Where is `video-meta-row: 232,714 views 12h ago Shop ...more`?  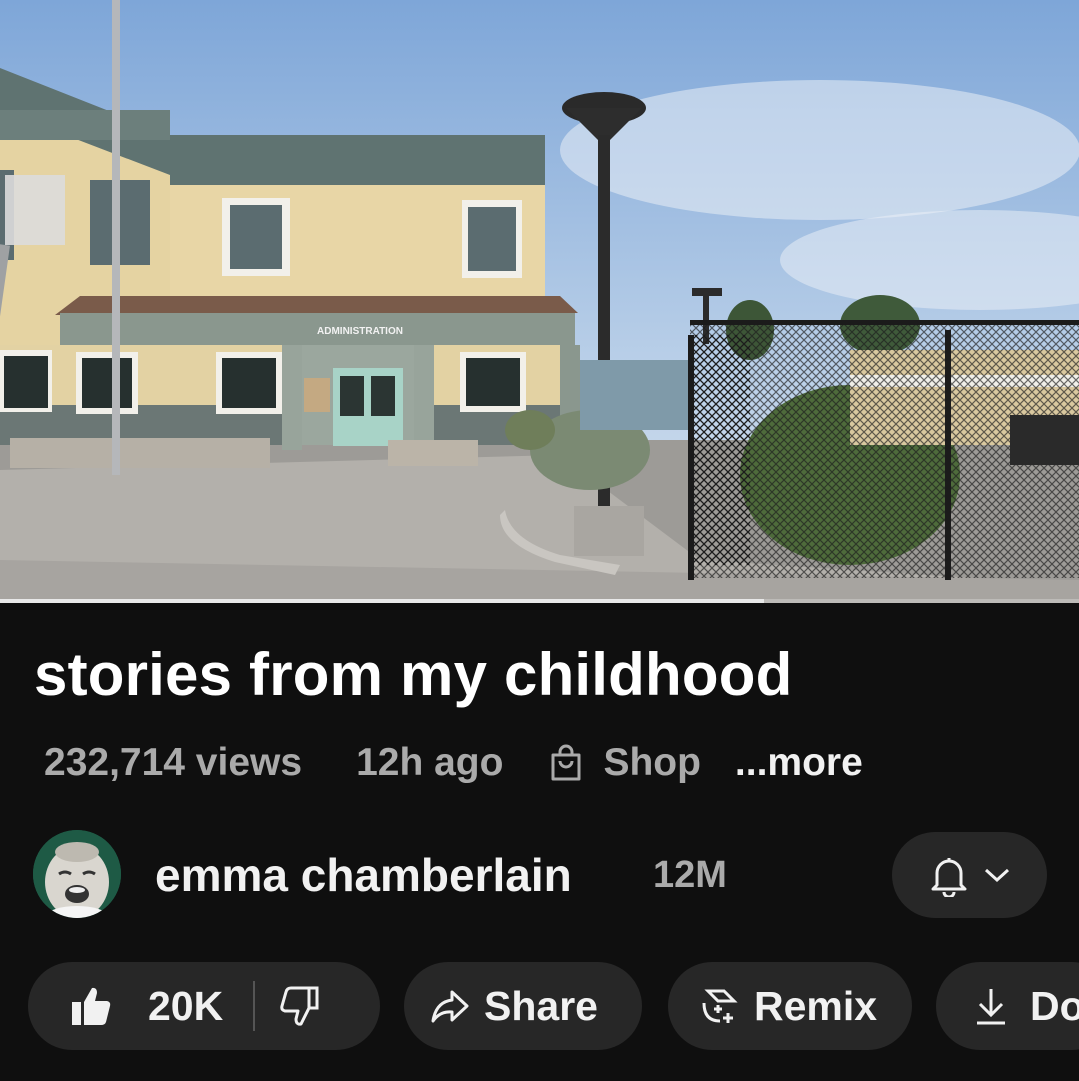 video-meta-row: 232,714 views 12h ago Shop ...more is located at coordinates (453, 763).